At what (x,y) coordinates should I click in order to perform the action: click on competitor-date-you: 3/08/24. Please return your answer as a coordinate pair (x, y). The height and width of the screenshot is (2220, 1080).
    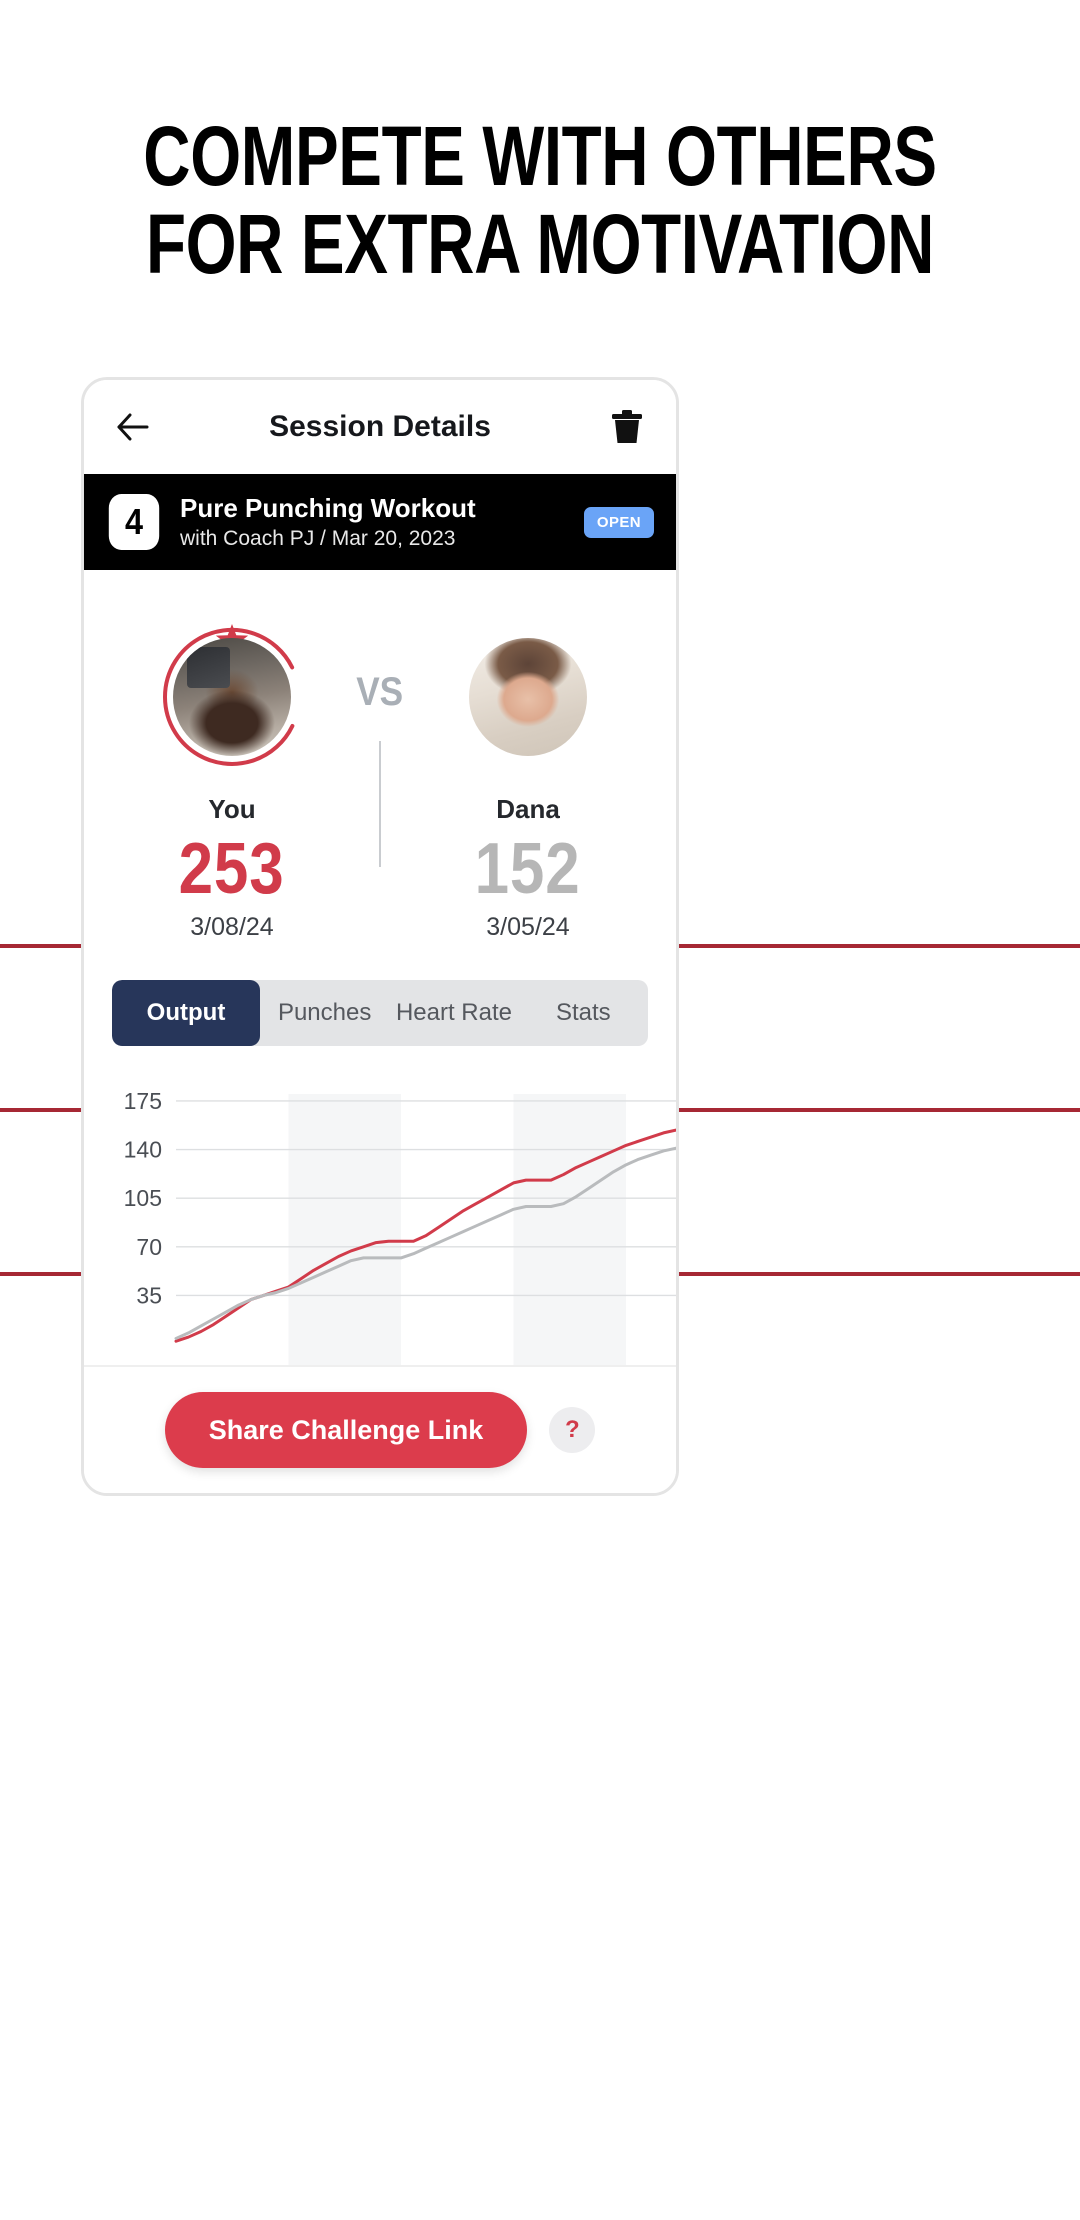
    Looking at the image, I should click on (232, 927).